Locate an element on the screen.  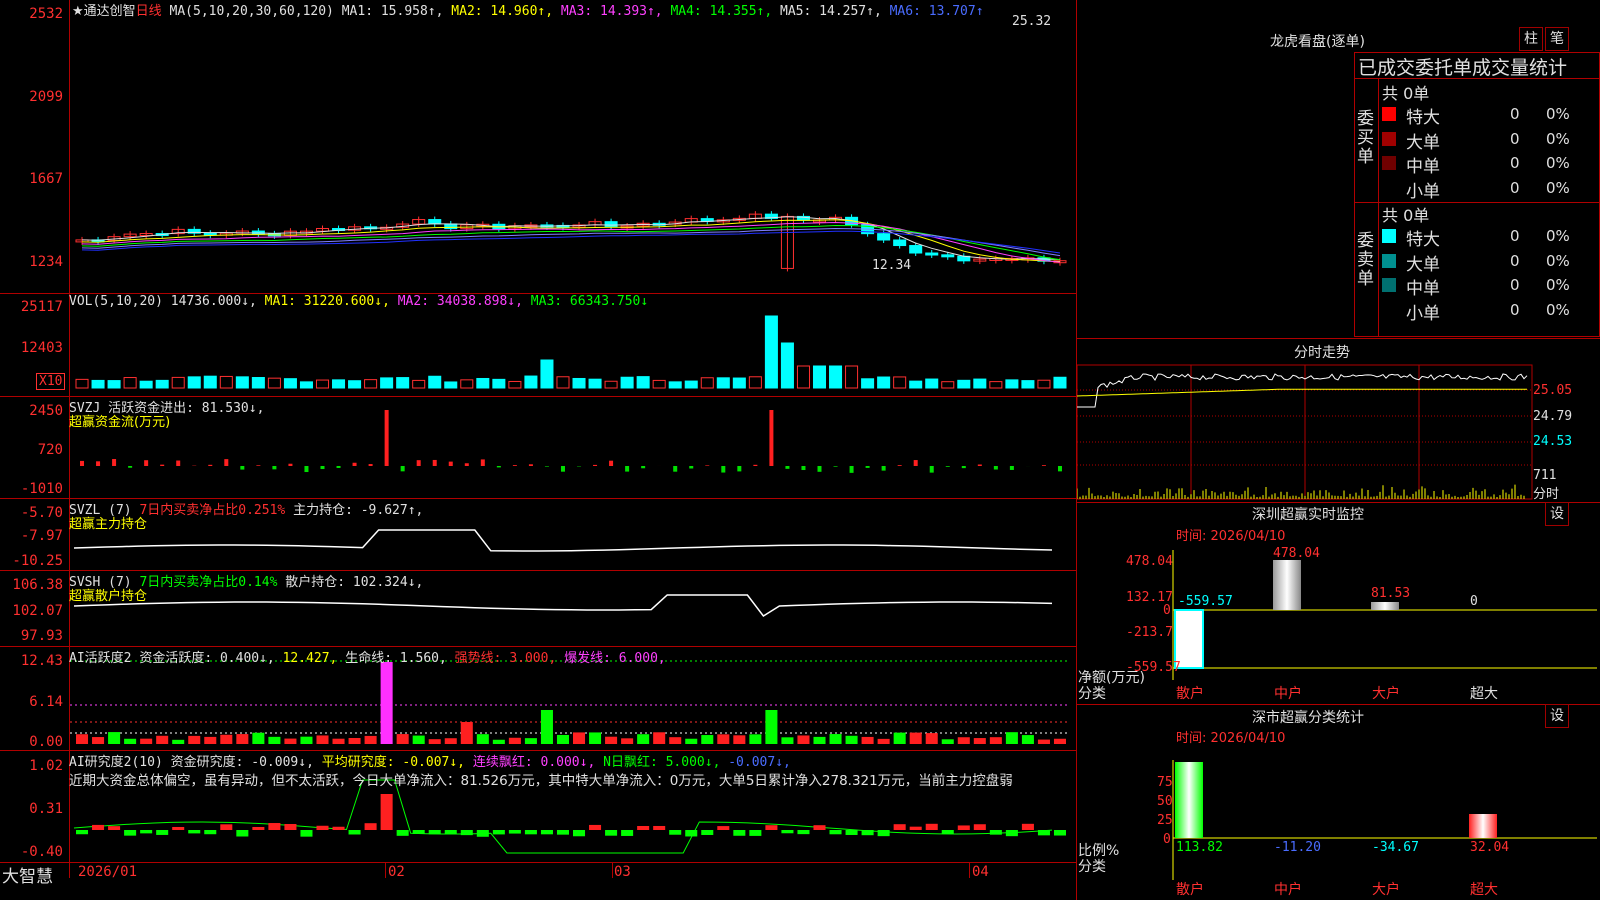
ai-research-v2: 平均研究度: -0.007↓, is located at coordinates (393, 762).